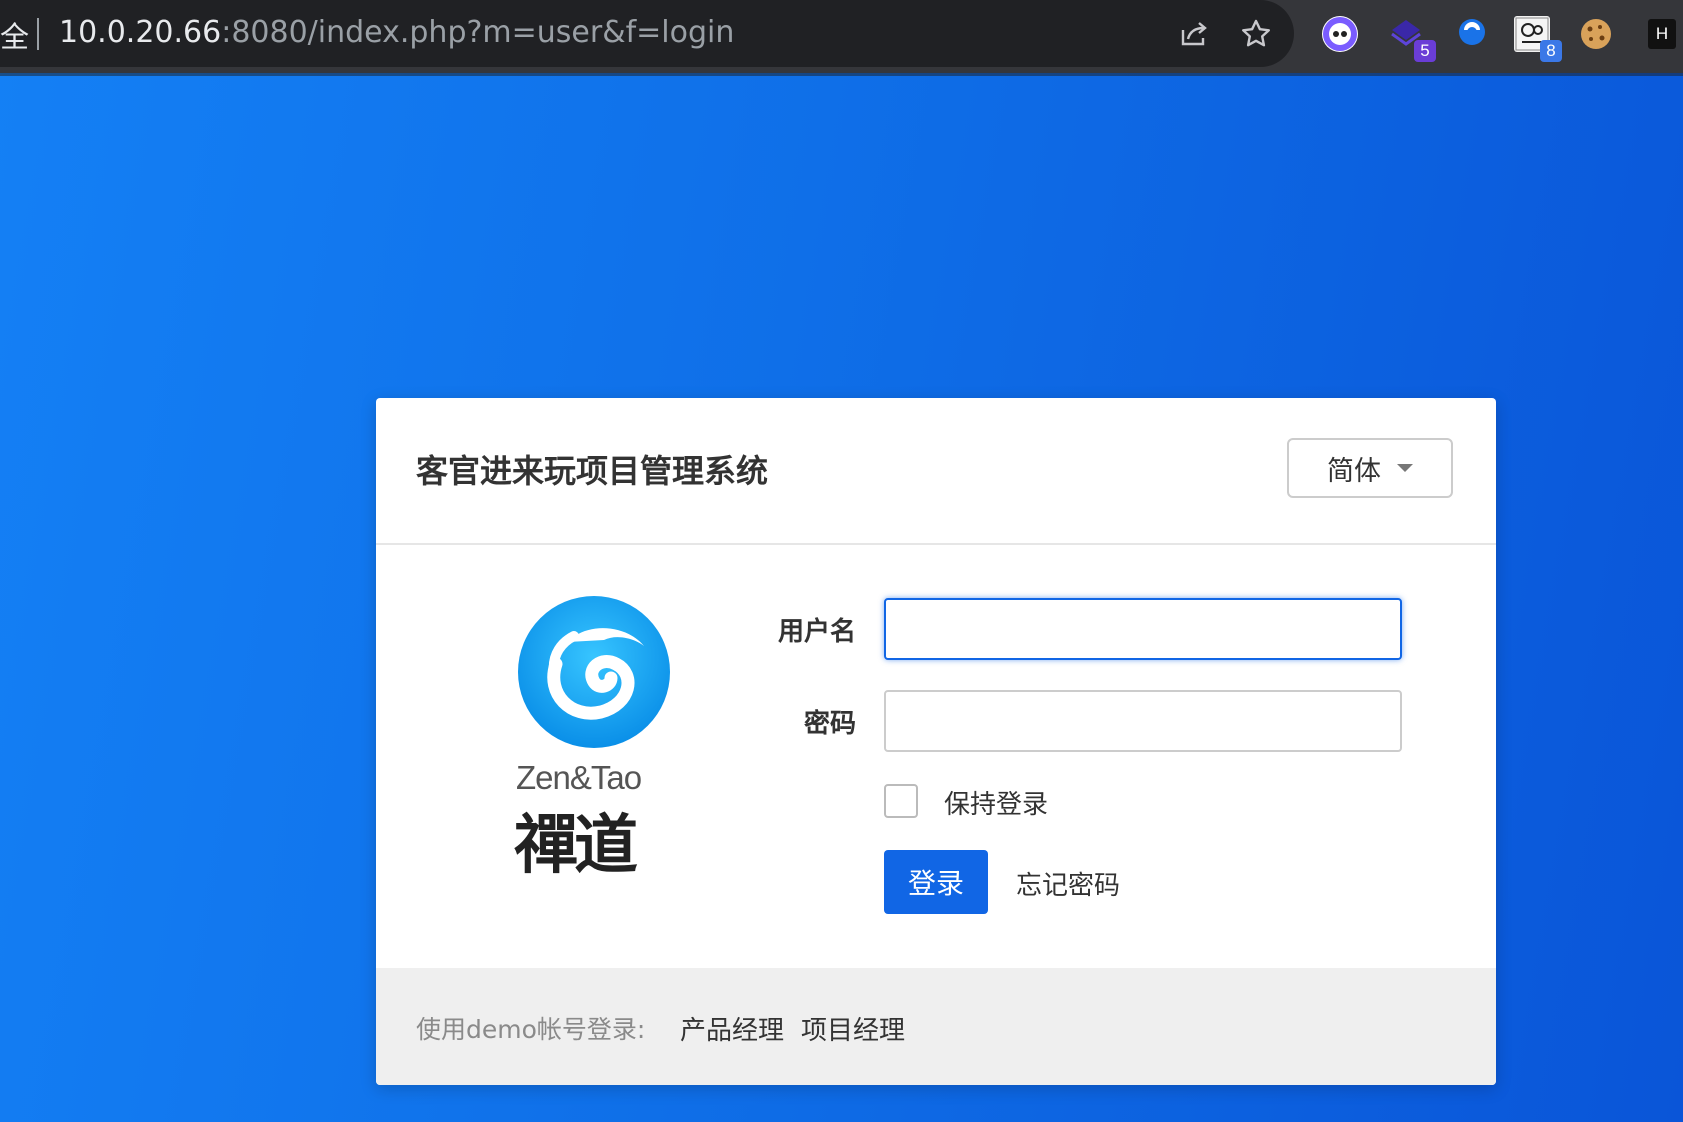 The image size is (1683, 1122). What do you see at coordinates (732, 1028) in the screenshot?
I see `demo-account-product-manager: 产品经理` at bounding box center [732, 1028].